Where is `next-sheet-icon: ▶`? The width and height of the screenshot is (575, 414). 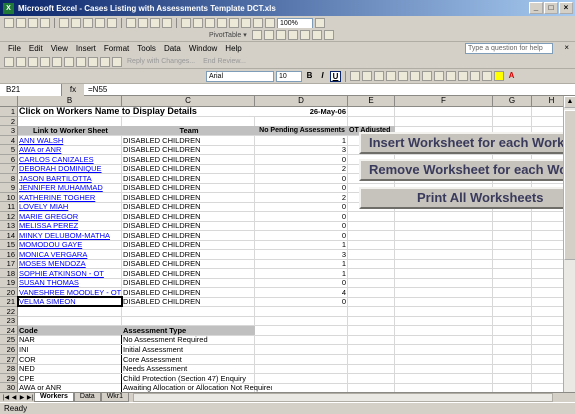 next-sheet-icon: ▶ is located at coordinates (22, 397).